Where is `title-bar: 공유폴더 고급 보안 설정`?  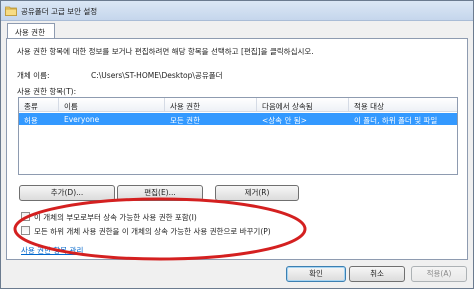 title-bar: 공유폴더 고급 보안 설정 is located at coordinates (237, 11).